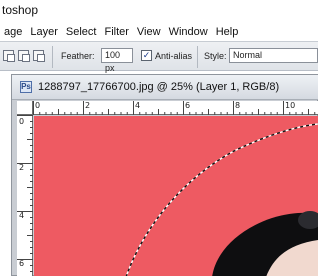 The image size is (320, 276). I want to click on style-label: Style:, so click(215, 56).